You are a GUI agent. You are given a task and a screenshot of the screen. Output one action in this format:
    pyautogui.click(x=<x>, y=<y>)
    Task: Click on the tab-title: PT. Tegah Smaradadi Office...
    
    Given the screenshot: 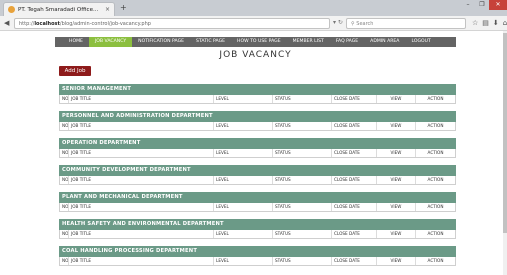 What is the action you would take?
    pyautogui.click(x=58, y=9)
    